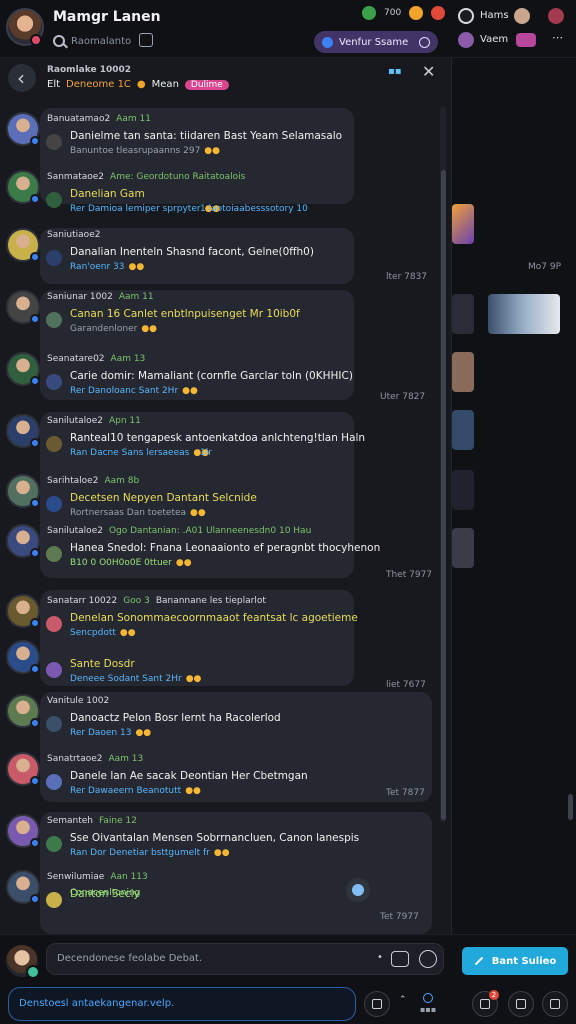 The width and height of the screenshot is (576, 1024). I want to click on author-name: Saniunar 1002, so click(80, 297).